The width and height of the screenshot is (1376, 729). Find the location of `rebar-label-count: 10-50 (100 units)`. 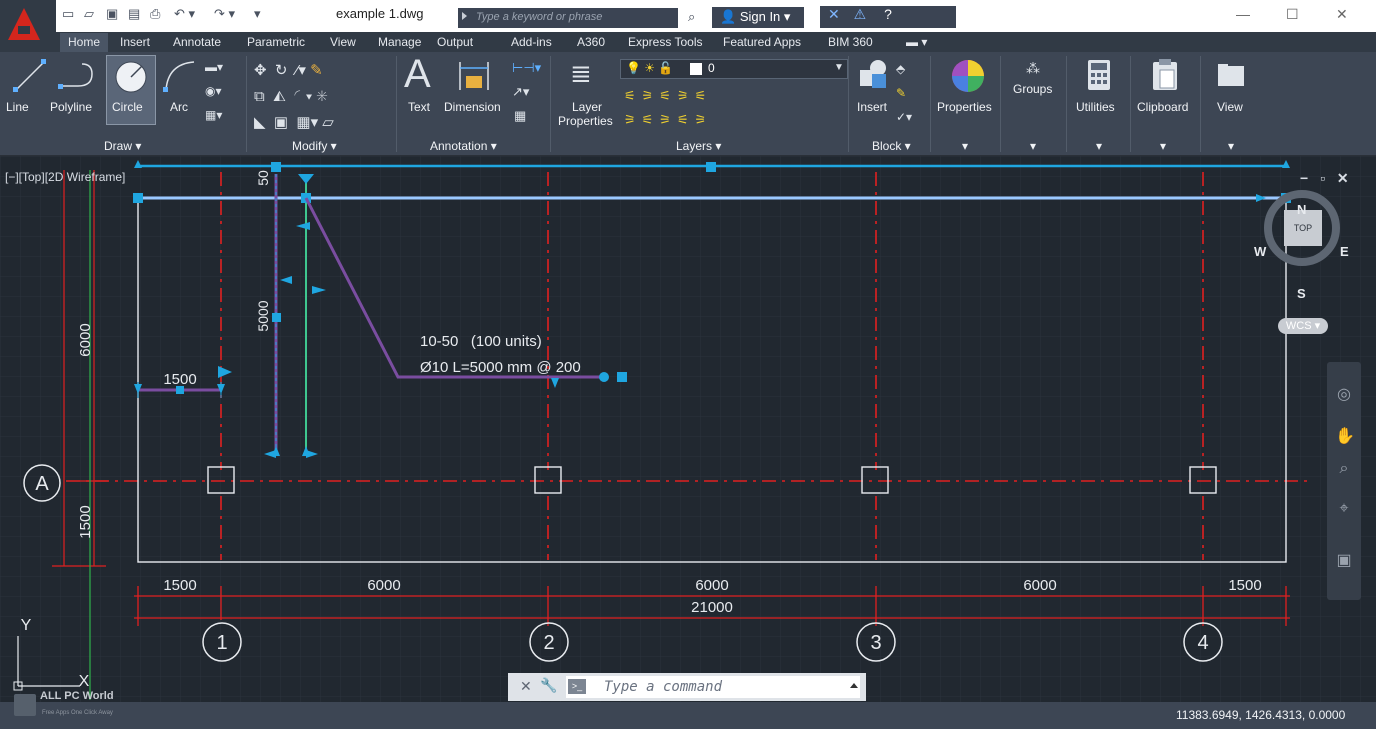

rebar-label-count: 10-50 (100 units) is located at coordinates (481, 341).